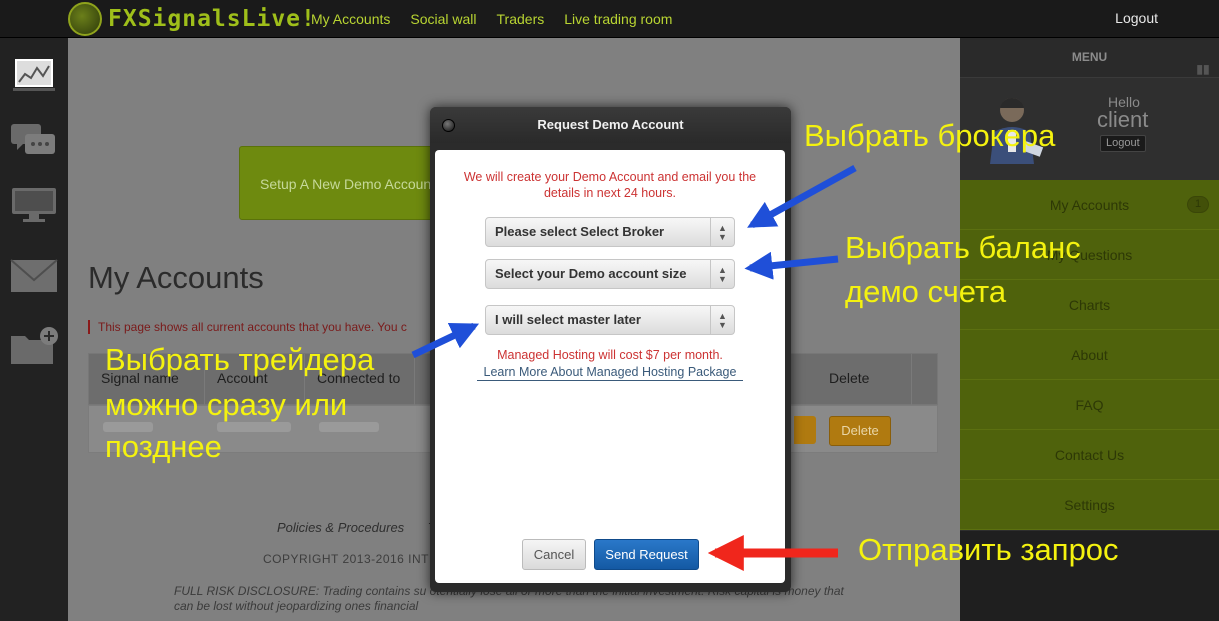 This screenshot has height=621, width=1219. I want to click on menu-header: MENU ▮▮, so click(1089, 58).